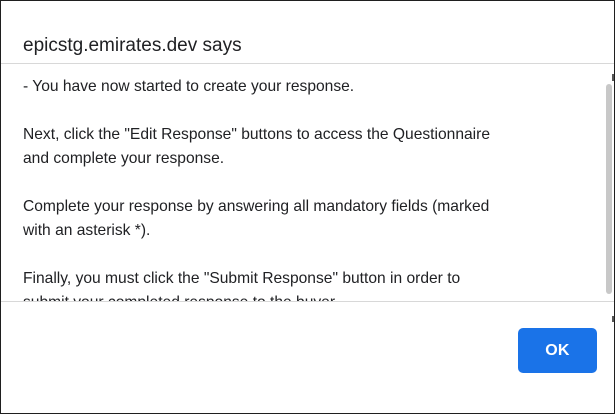  I want to click on scroll-thumb, so click(609, 189).